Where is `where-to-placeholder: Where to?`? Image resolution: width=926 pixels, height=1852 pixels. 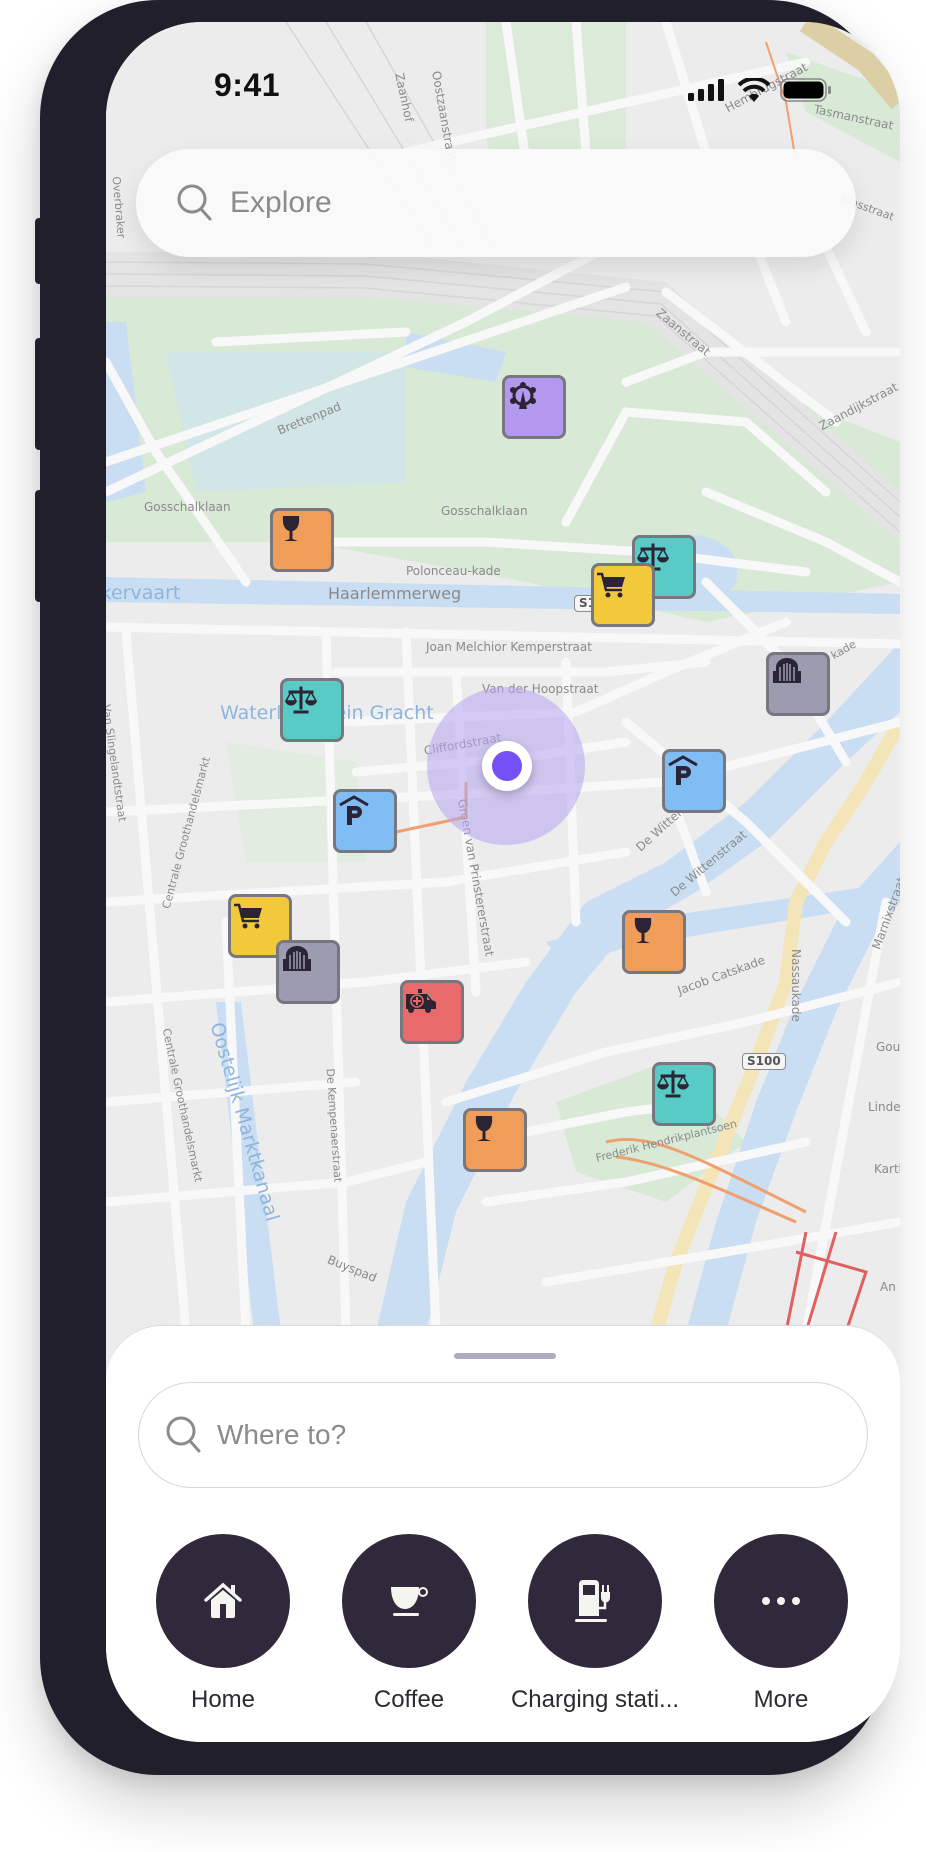
where-to-placeholder: Where to? is located at coordinates (282, 1434).